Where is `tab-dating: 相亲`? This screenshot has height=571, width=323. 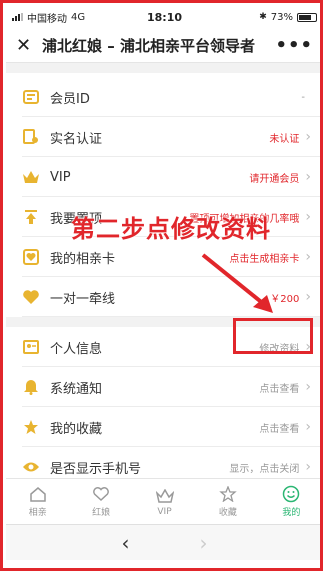
tab-dating: 相亲 is located at coordinates (37, 501).